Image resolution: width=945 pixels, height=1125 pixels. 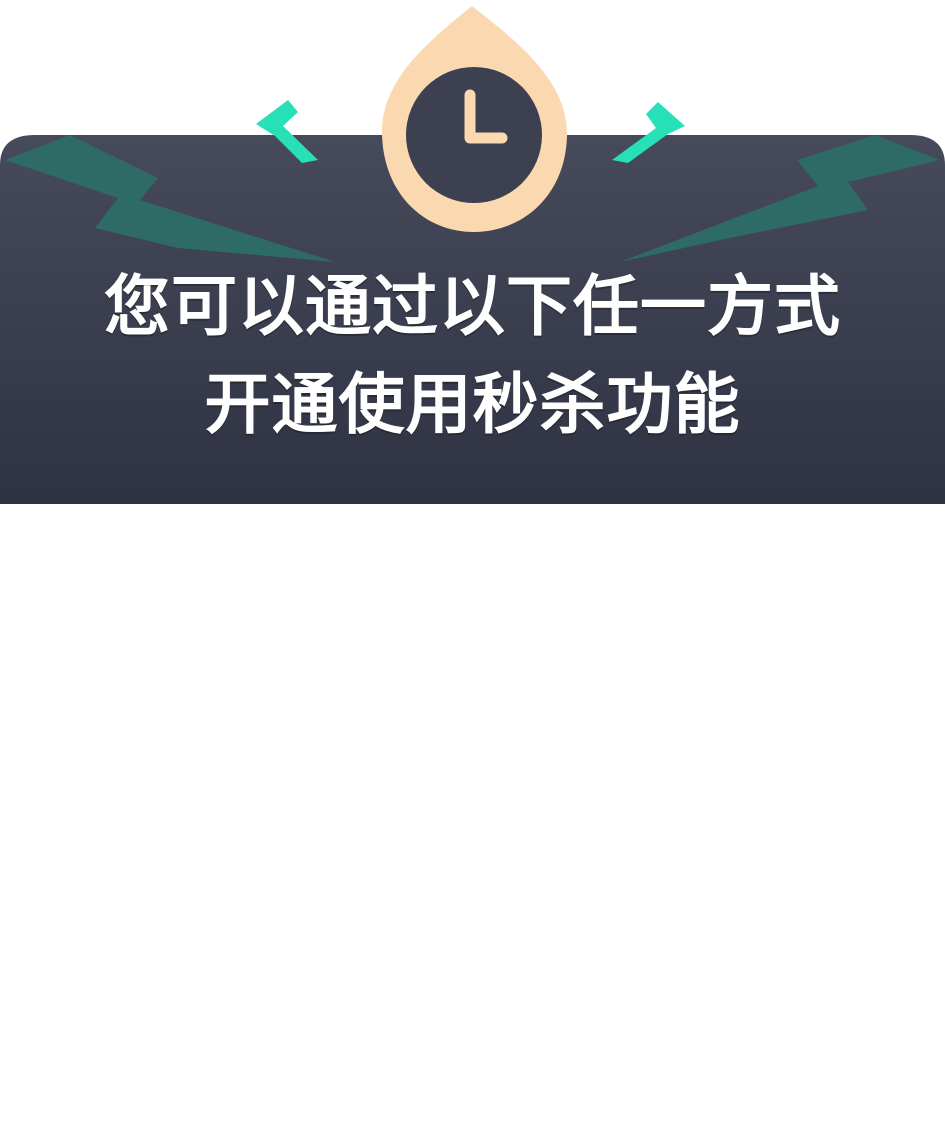 I want to click on headline-line-1: 您可以通过以下任一方式, so click(x=472, y=306).